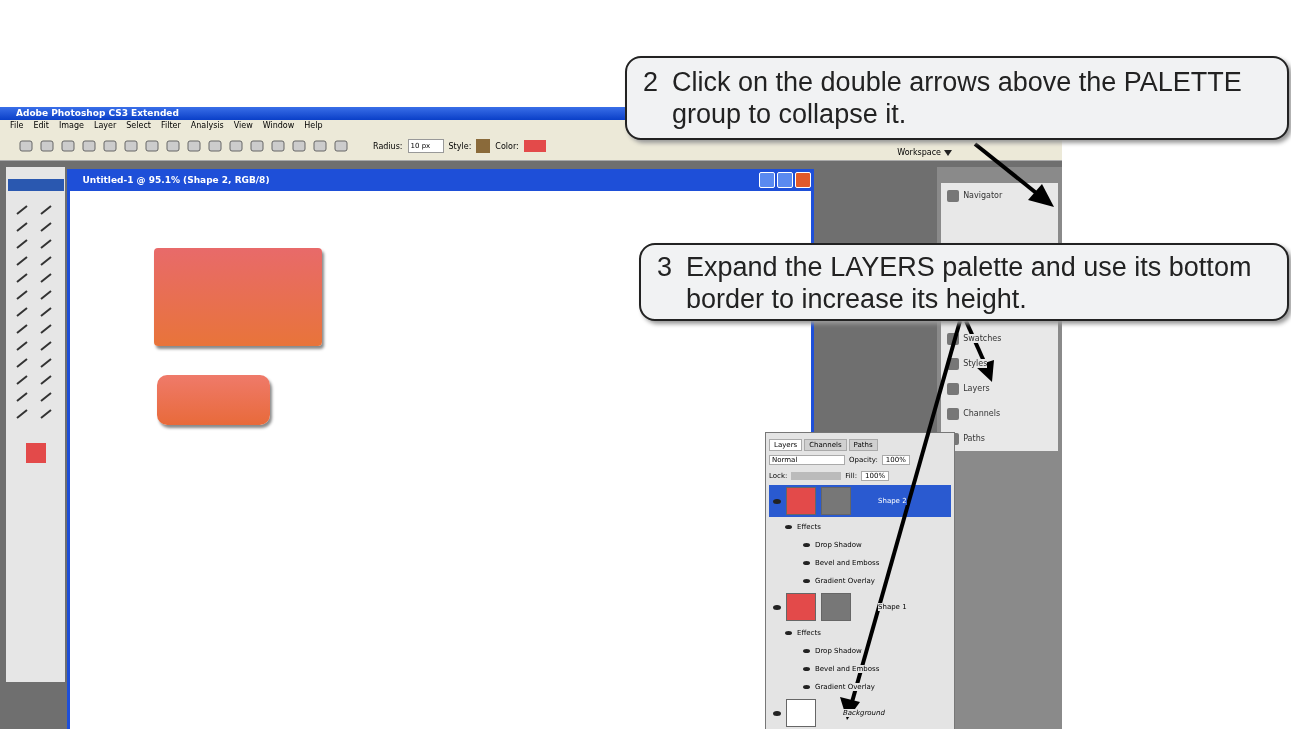 This screenshot has height=729, width=1291. What do you see at coordinates (176, 180) in the screenshot?
I see `document-title: Untitled-1 @ 95.1% (Shape 2, RGB/8)` at bounding box center [176, 180].